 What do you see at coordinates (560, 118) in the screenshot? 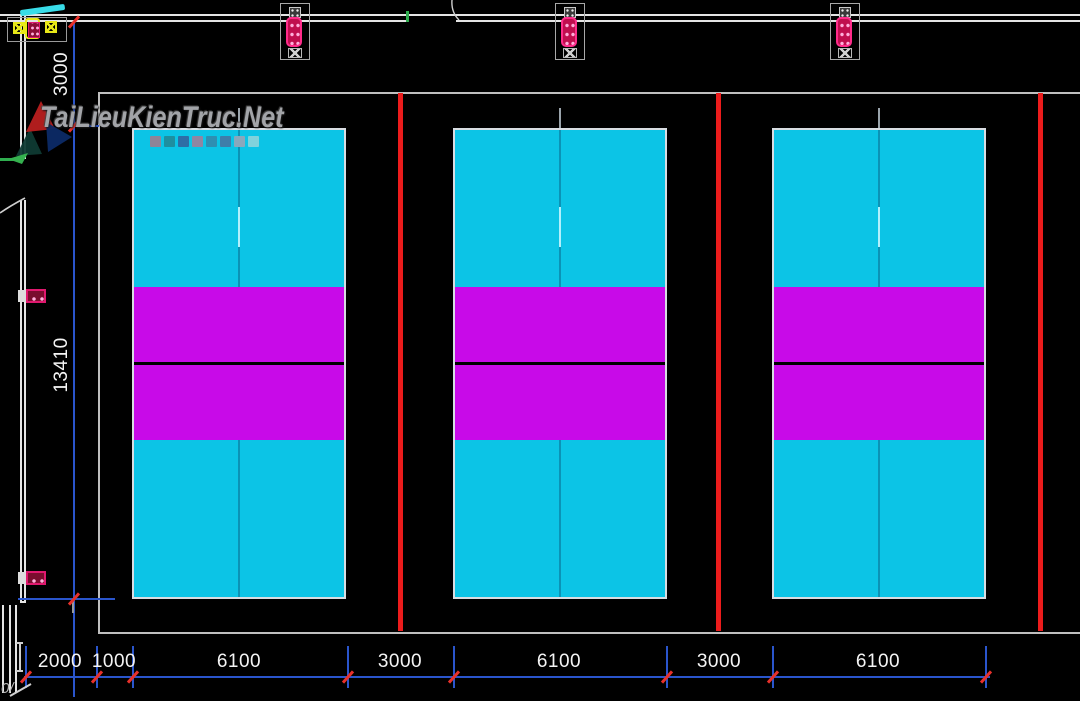
I see `court-2-top-stub` at bounding box center [560, 118].